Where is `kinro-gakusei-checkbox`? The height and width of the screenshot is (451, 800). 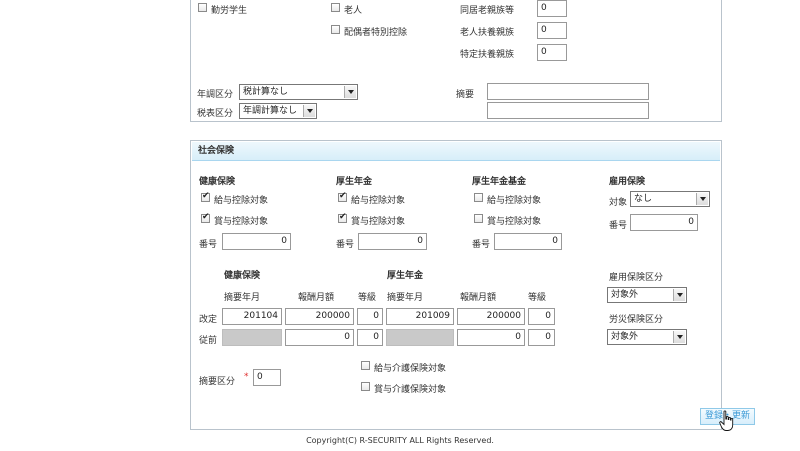 kinro-gakusei-checkbox is located at coordinates (202, 7).